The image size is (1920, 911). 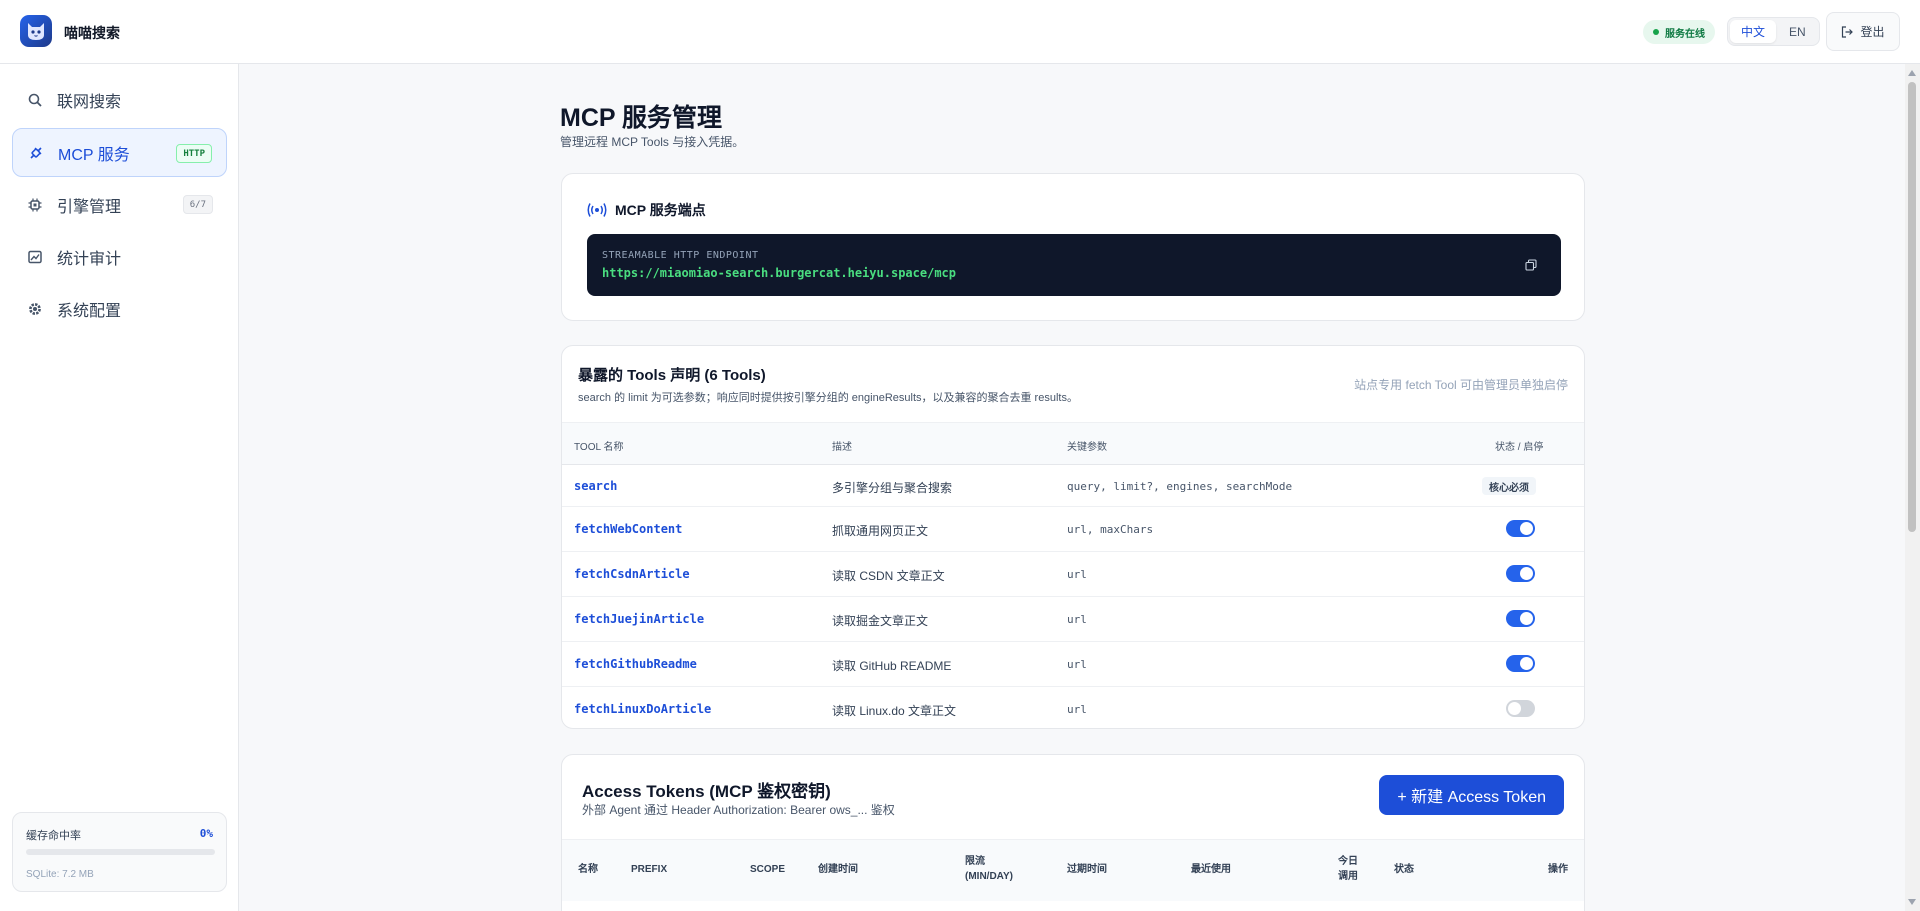 I want to click on column-header-key-params: 关键参数, so click(x=1087, y=447).